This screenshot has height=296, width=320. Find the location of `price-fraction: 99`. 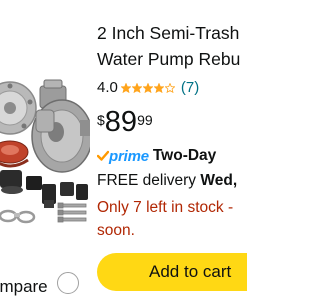

price-fraction: 99 is located at coordinates (145, 120).